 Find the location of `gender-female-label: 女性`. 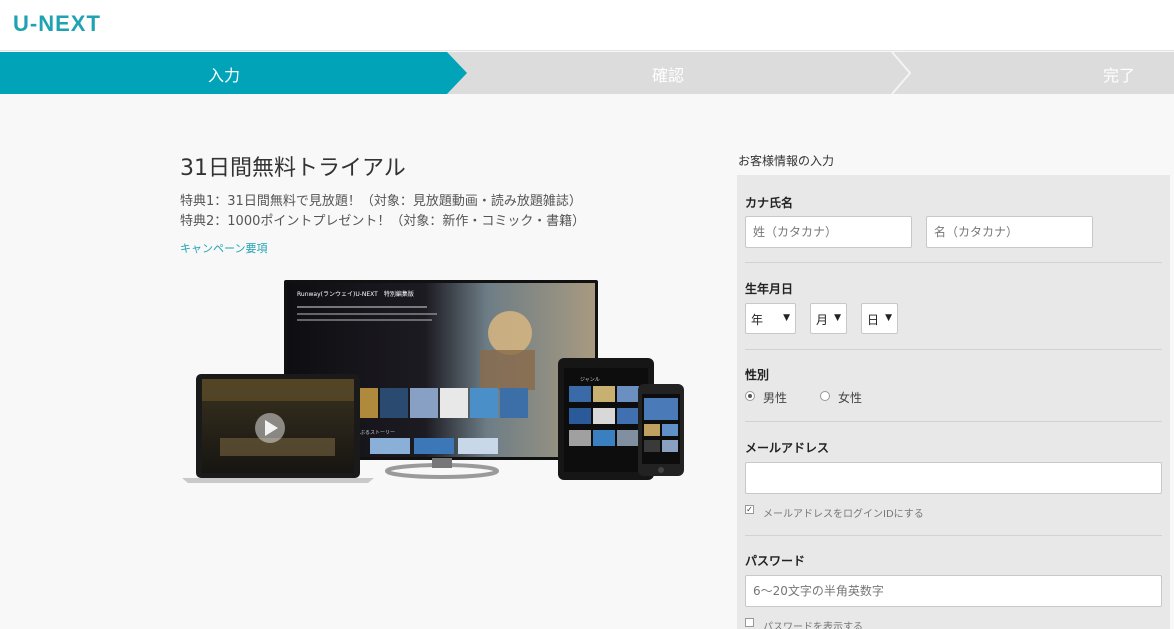

gender-female-label: 女性 is located at coordinates (850, 397).